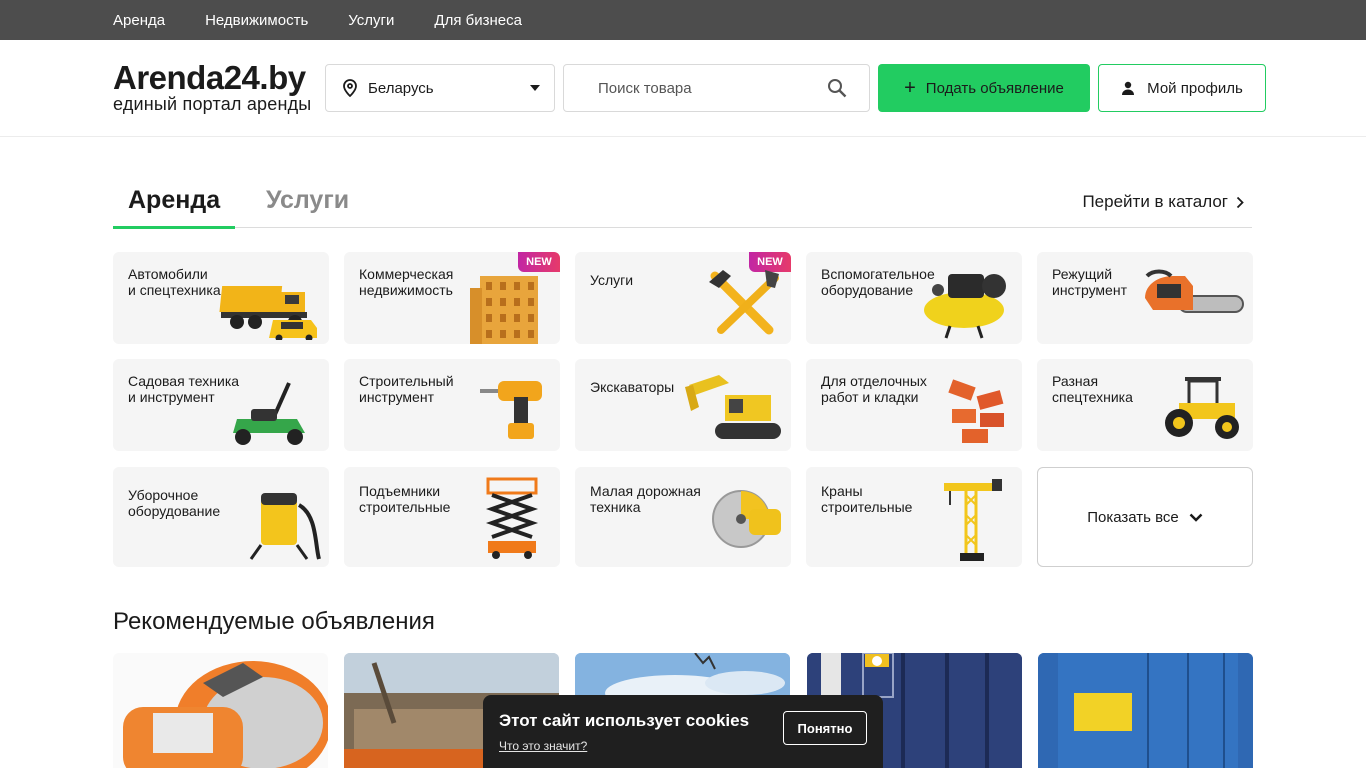  What do you see at coordinates (274, 621) in the screenshot?
I see `recommended-title: Рекомендуемые объявления` at bounding box center [274, 621].